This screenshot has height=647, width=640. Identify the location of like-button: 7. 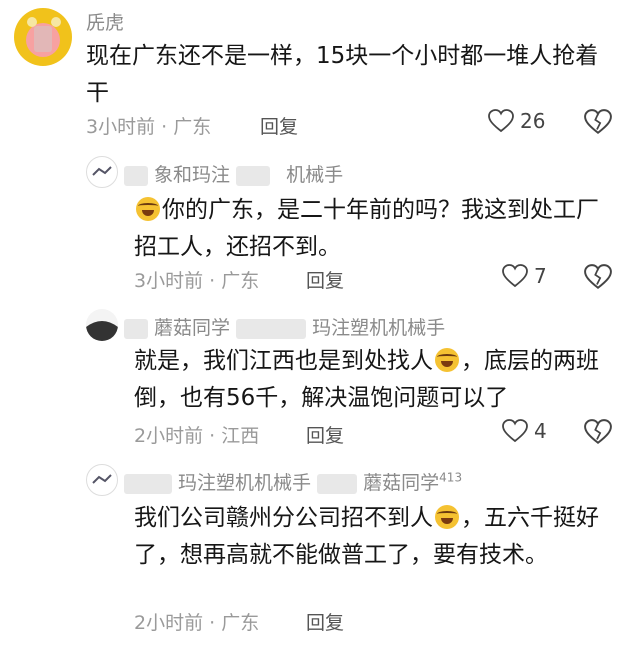
(524, 276).